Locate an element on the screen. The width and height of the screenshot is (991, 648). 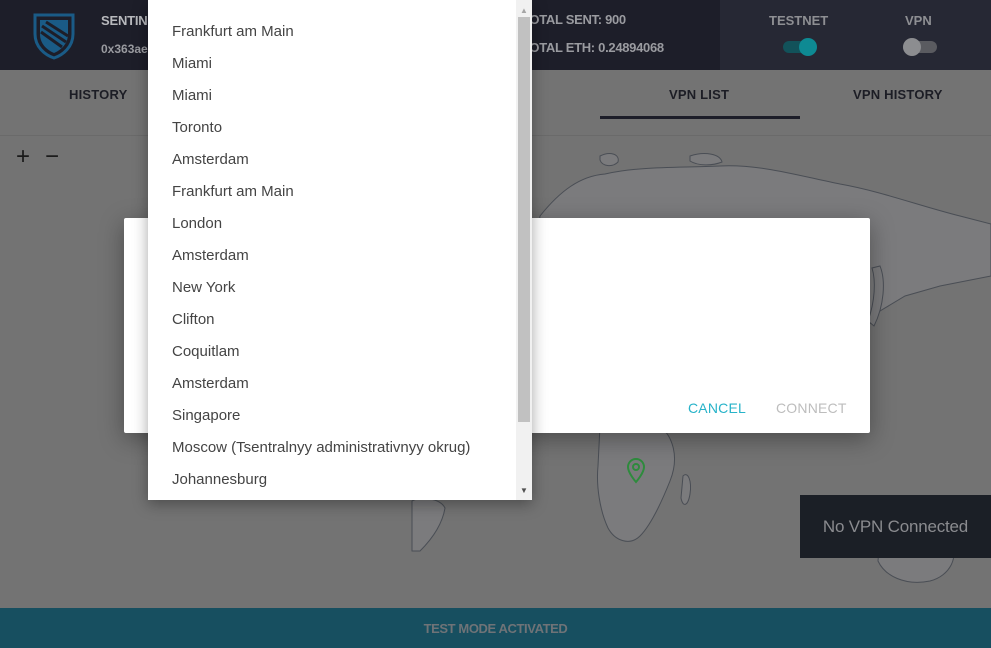
city-option: Singapore is located at coordinates (332, 416).